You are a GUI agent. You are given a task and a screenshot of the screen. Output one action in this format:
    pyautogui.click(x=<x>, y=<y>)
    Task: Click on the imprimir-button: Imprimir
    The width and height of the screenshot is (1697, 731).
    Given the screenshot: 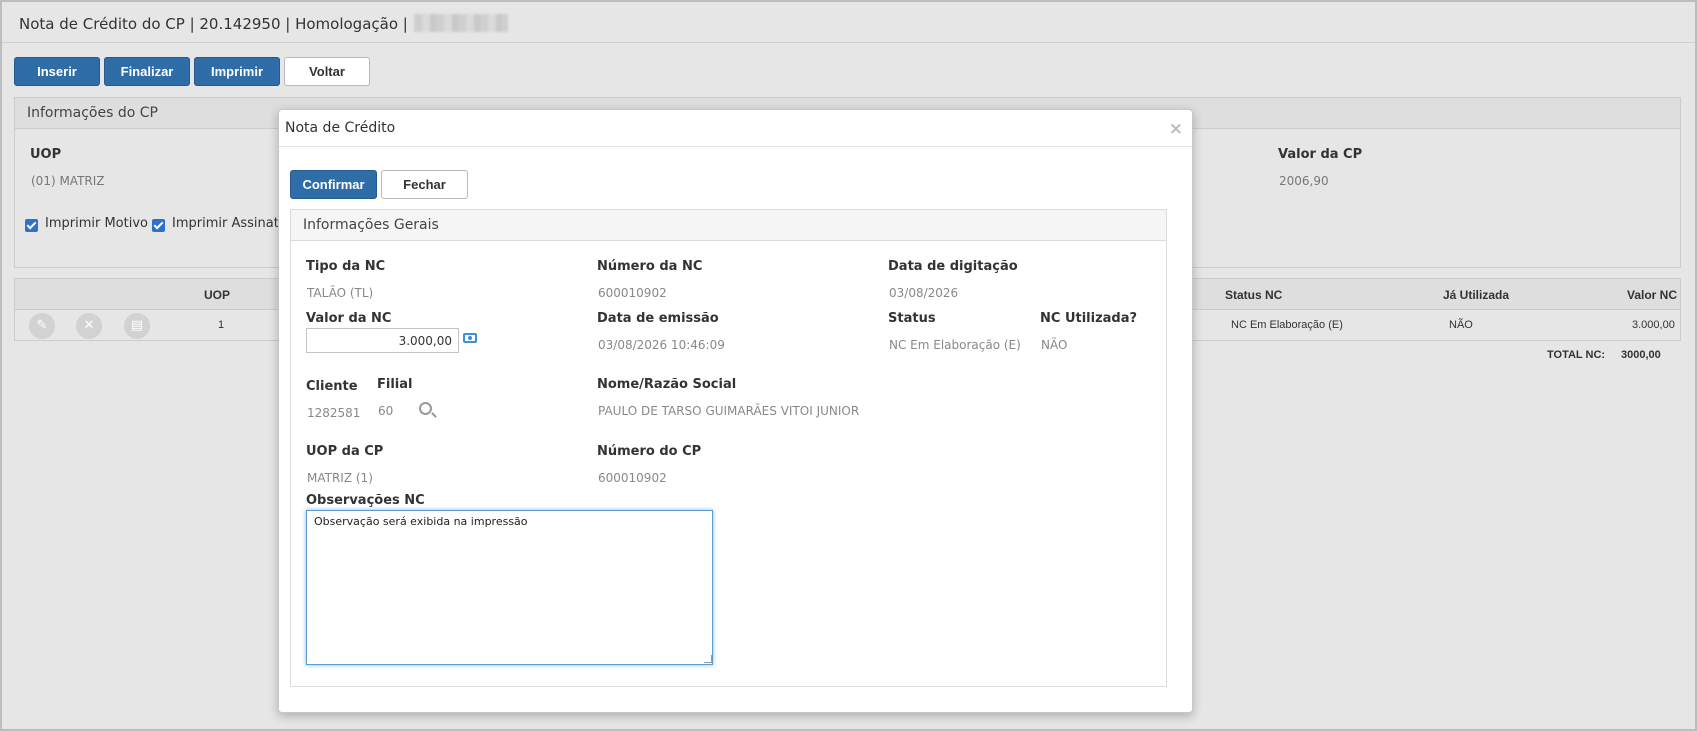 What is the action you would take?
    pyautogui.click(x=237, y=71)
    